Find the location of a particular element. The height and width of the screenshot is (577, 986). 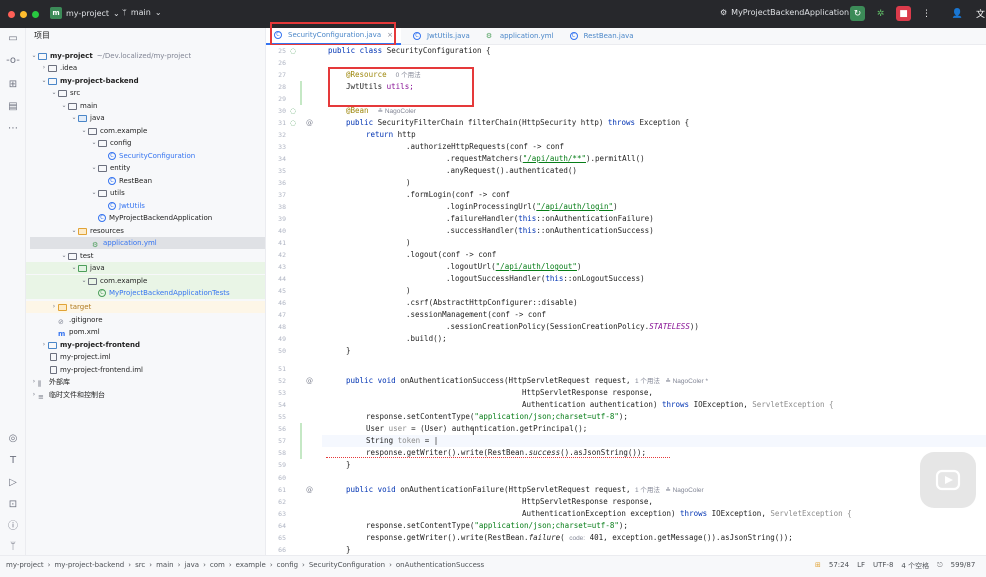

run-config-selector: ⚙ MyProjectBackendApplication ⌄ is located at coordinates (790, 12).